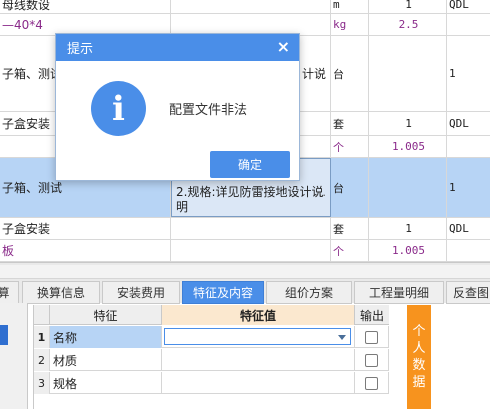  What do you see at coordinates (250, 164) in the screenshot?
I see `ok-button: 确定` at bounding box center [250, 164].